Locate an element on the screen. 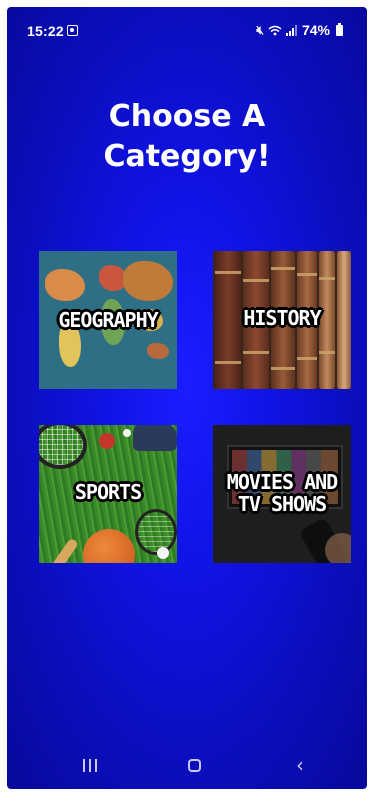 The image size is (374, 796). category-history: HISTORY is located at coordinates (282, 320).